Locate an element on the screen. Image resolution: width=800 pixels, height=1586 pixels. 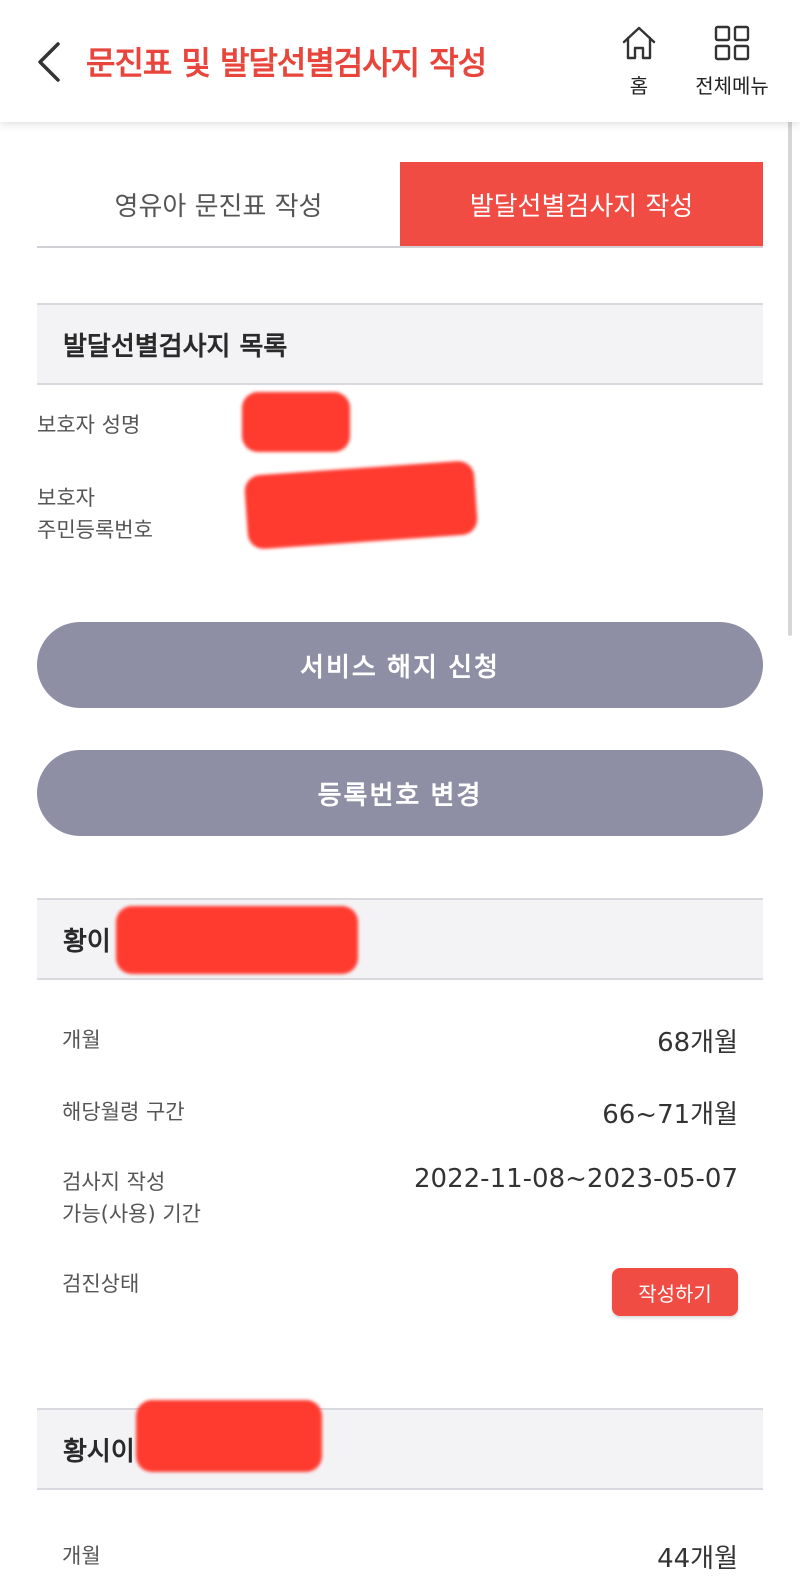
screening-list-title: 발달선별검사지 목록 is located at coordinates (400, 344).